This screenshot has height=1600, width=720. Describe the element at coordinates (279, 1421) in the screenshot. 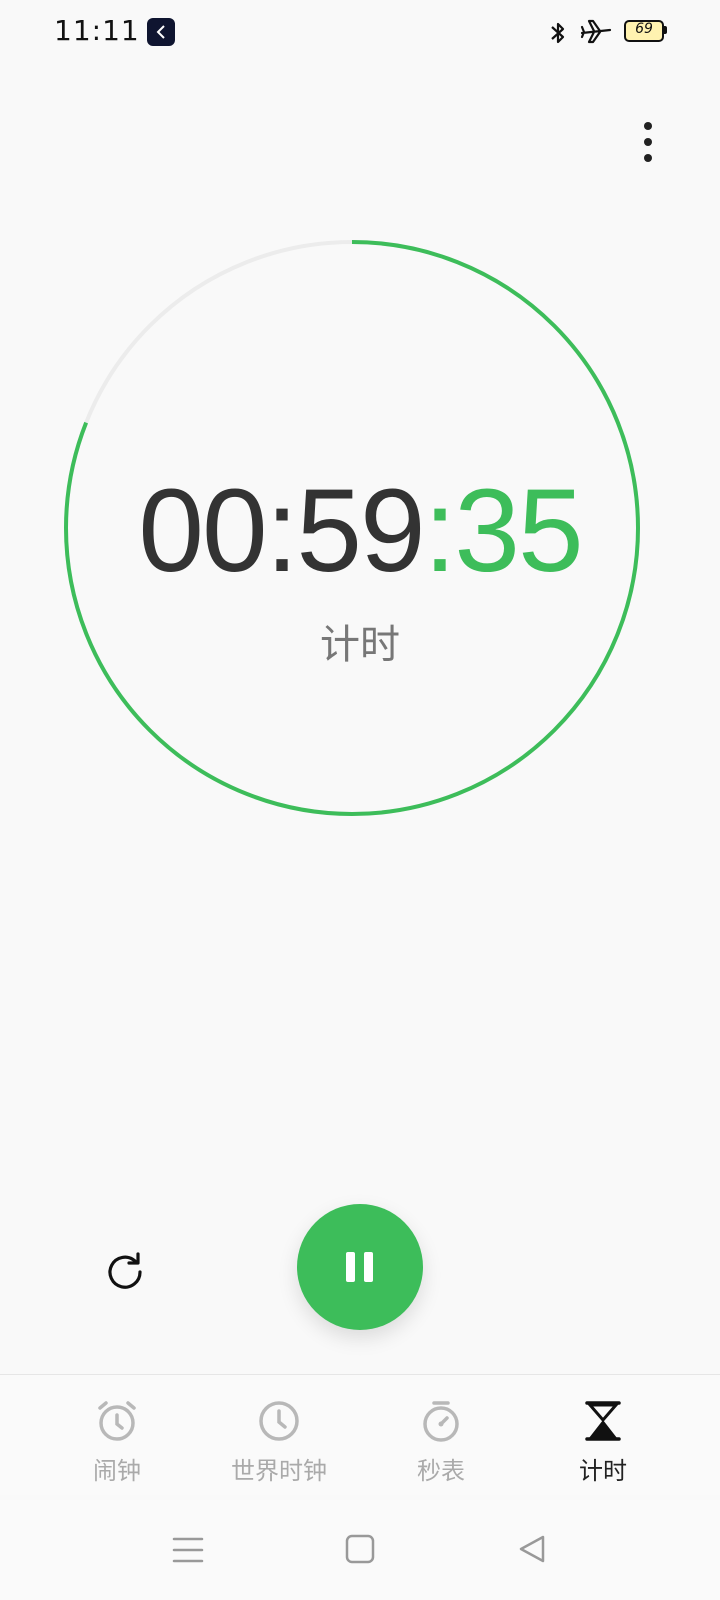

I see `clock-icon` at that location.